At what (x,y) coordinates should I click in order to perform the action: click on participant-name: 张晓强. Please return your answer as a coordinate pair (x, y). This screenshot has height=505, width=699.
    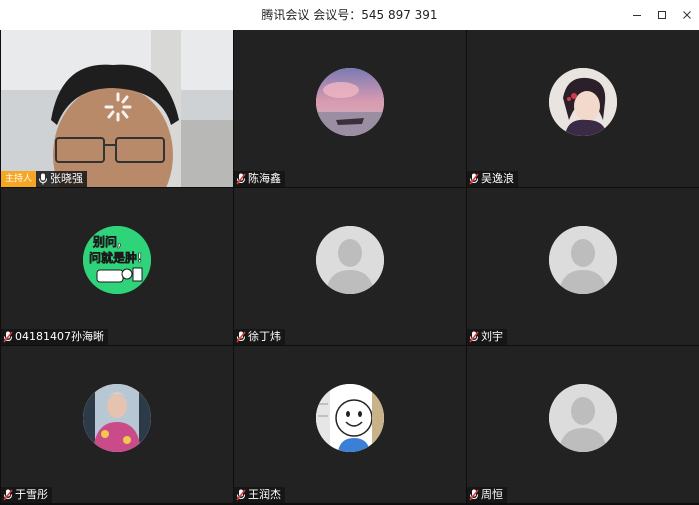
    Looking at the image, I should click on (67, 178).